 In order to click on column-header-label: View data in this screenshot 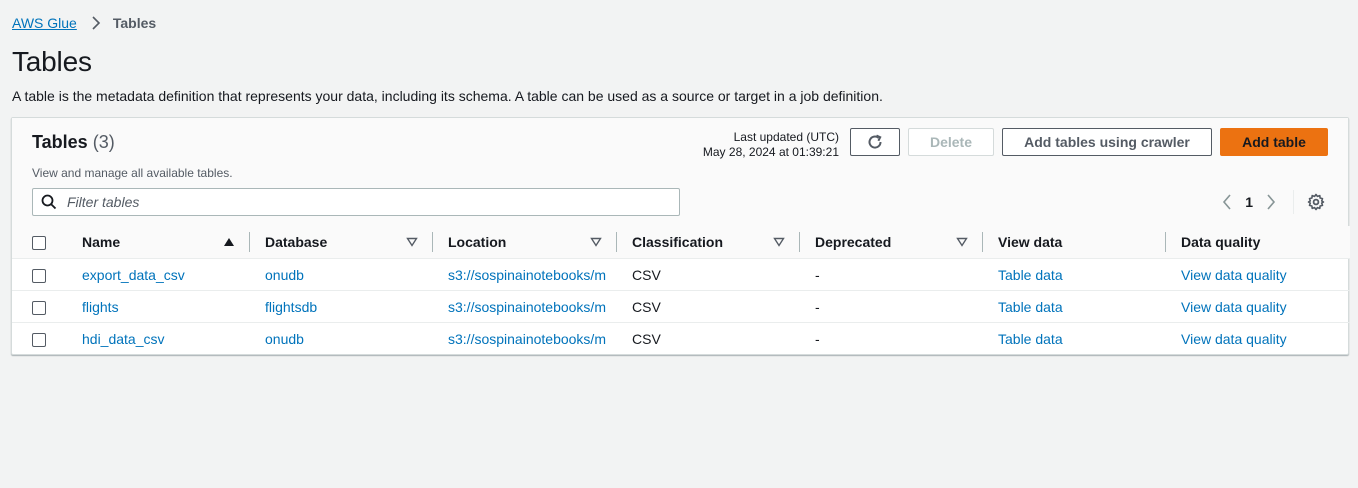, I will do `click(1030, 242)`.